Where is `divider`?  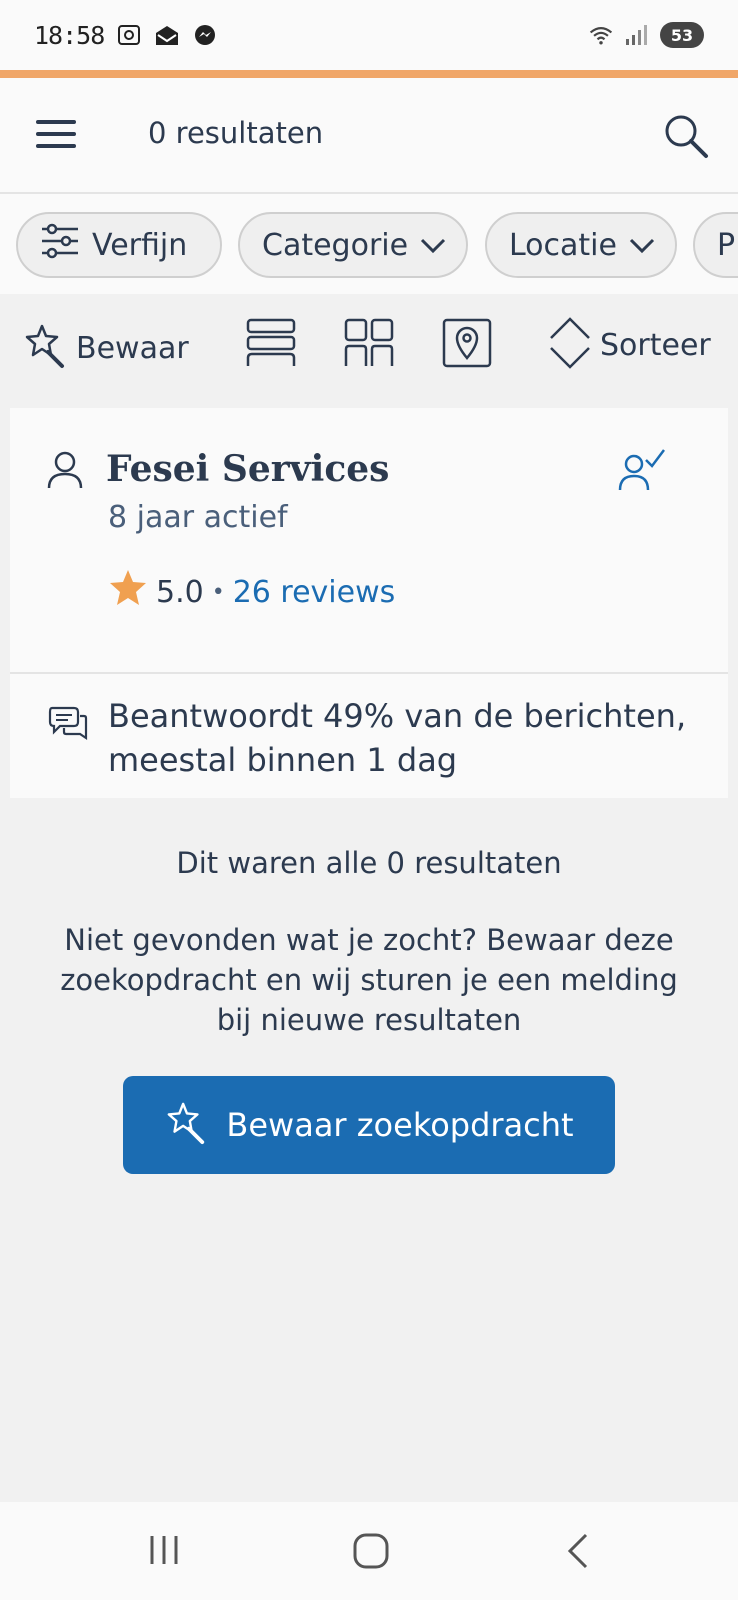 divider is located at coordinates (369, 673).